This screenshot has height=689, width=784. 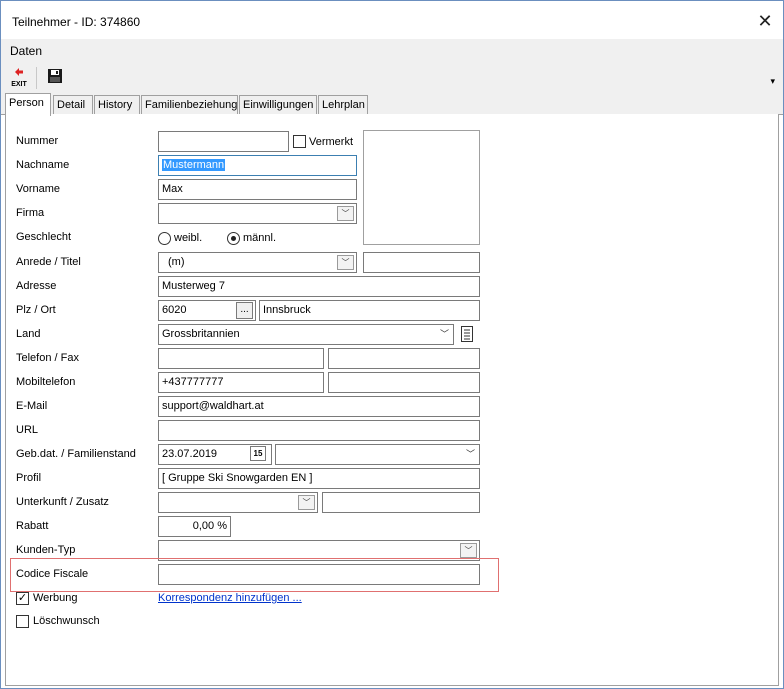 What do you see at coordinates (467, 334) in the screenshot?
I see `list-icon` at bounding box center [467, 334].